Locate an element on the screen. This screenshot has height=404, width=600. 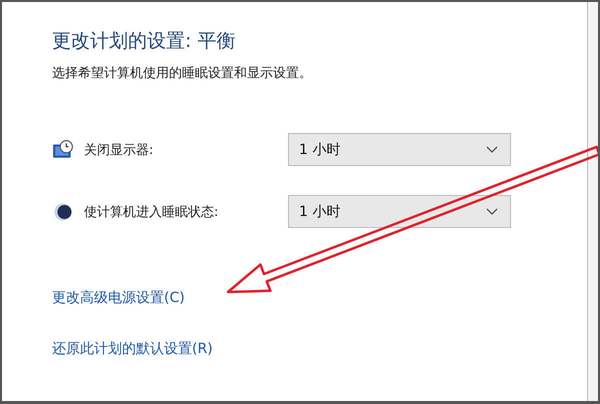
moon-icon is located at coordinates (63, 212).